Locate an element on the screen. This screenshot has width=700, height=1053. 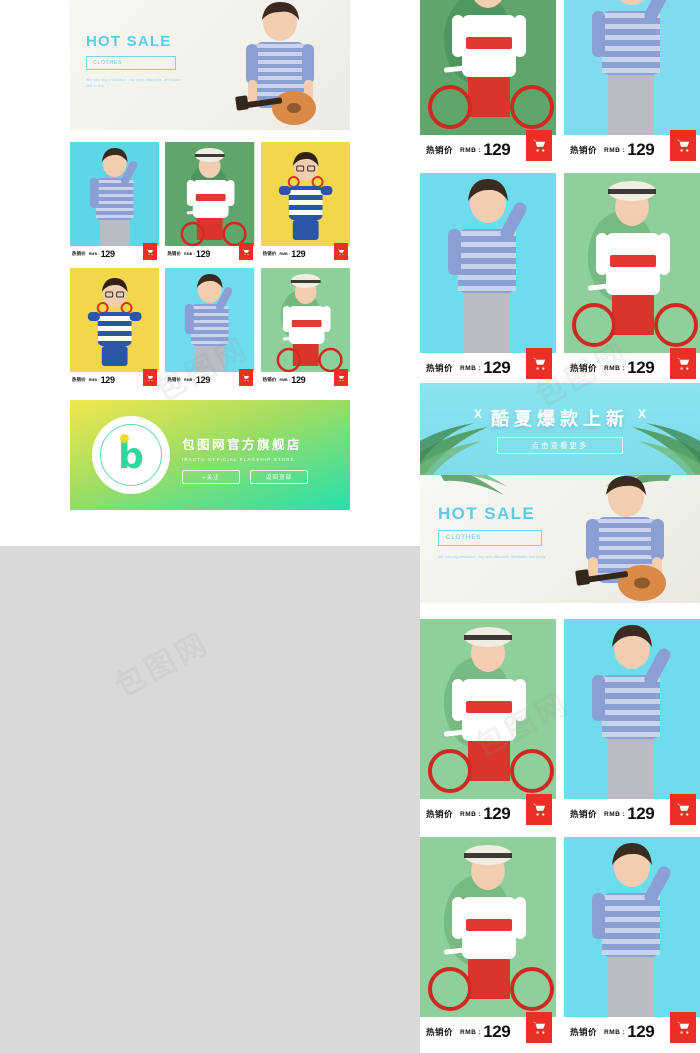
promo-title: 酷夏爆款上新 is located at coordinates (560, 419).